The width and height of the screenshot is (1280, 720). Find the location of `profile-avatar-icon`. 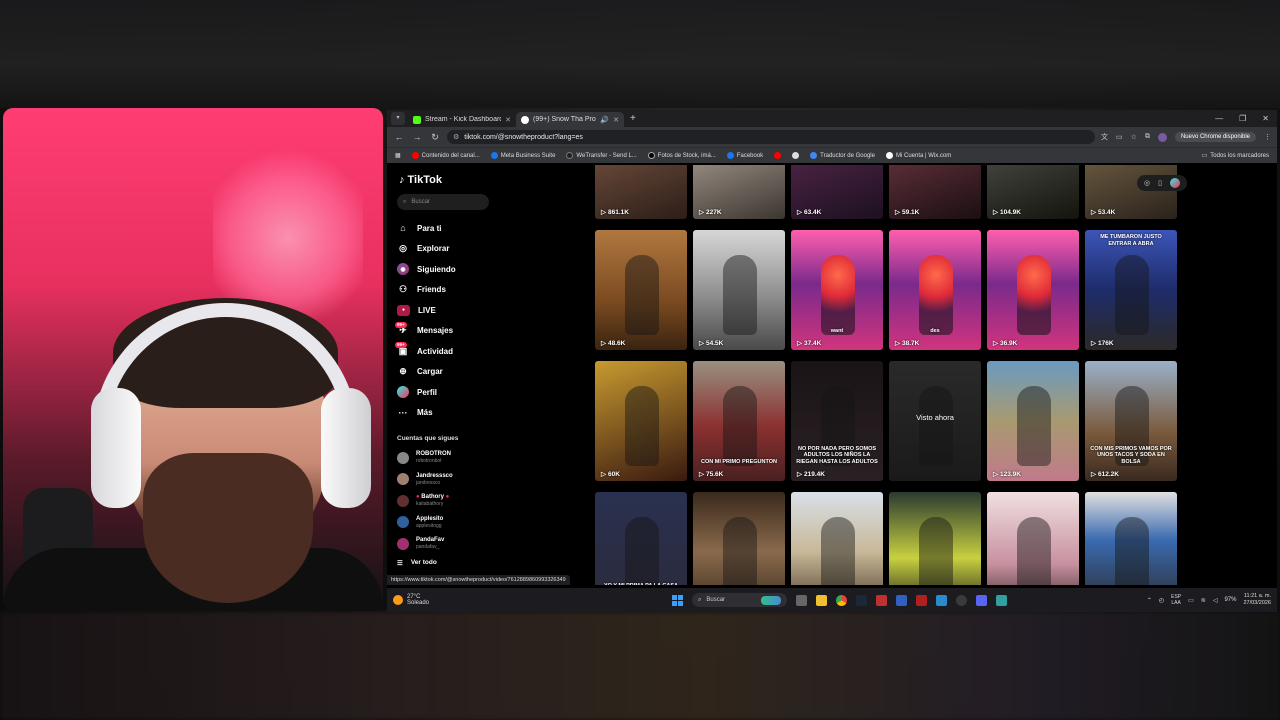

profile-avatar-icon is located at coordinates (1162, 137).